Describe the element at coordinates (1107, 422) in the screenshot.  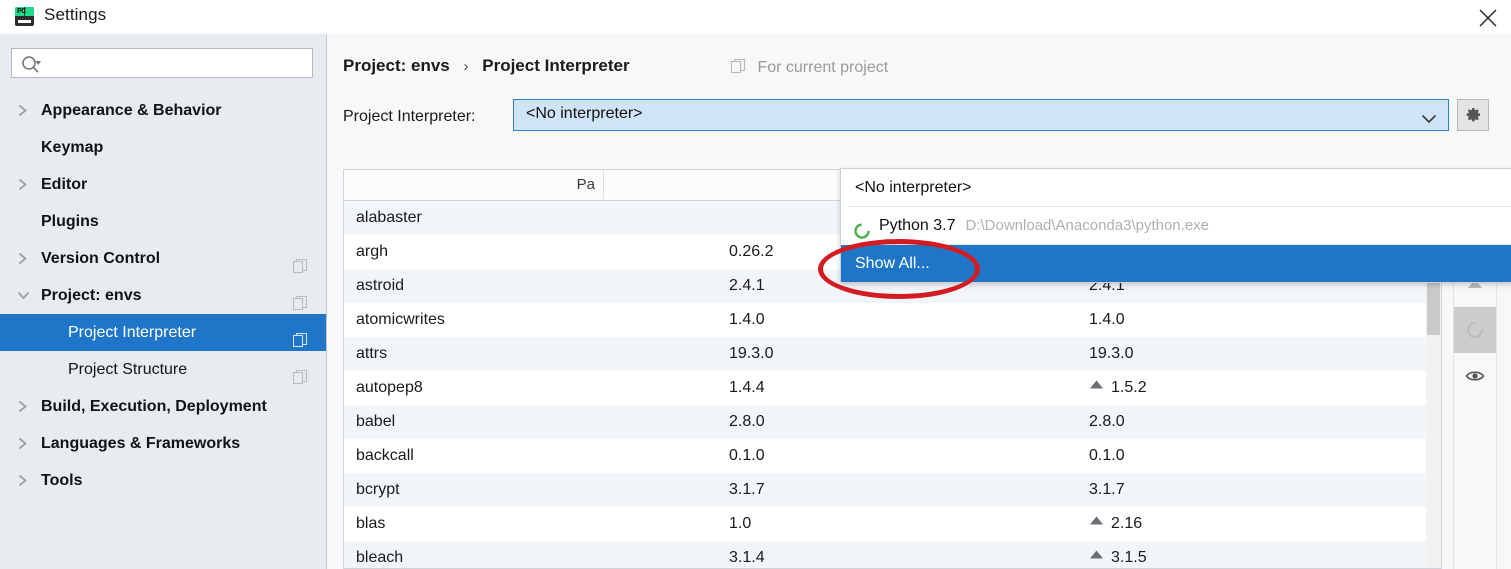
I see `package-latest-version: 2.8.0` at that location.